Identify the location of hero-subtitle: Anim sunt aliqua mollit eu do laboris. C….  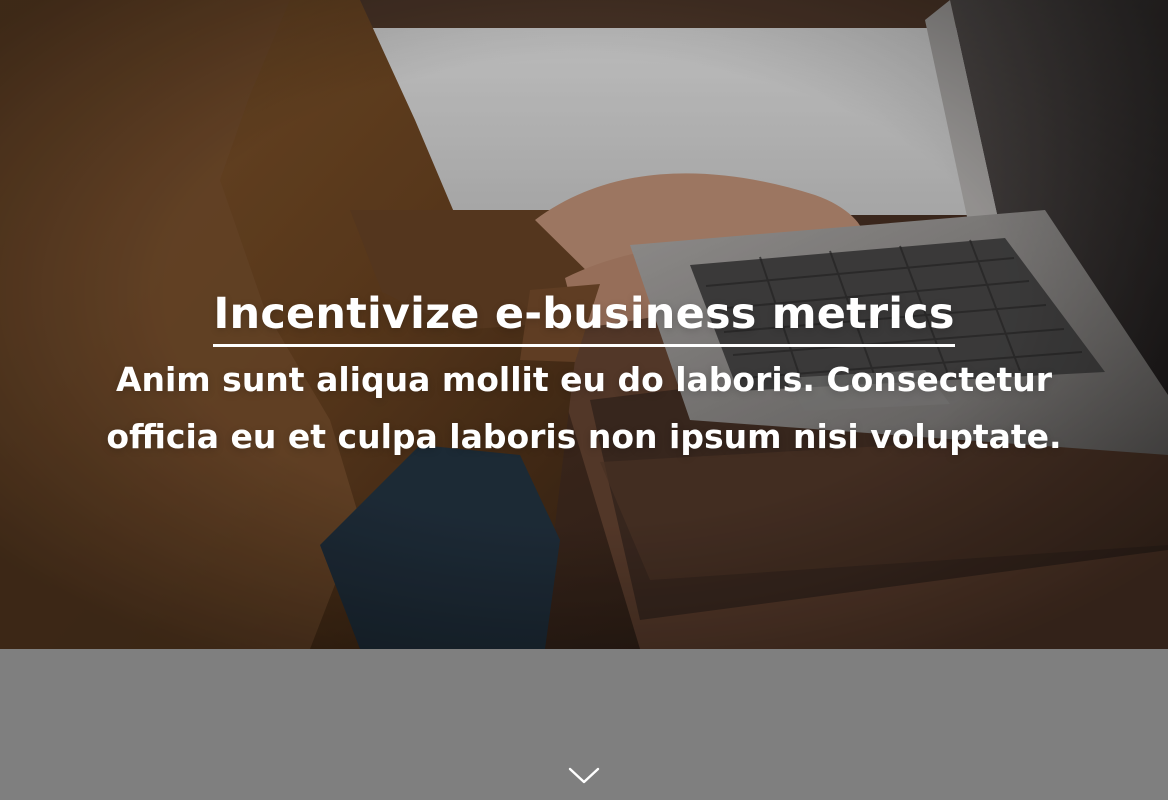
(584, 408).